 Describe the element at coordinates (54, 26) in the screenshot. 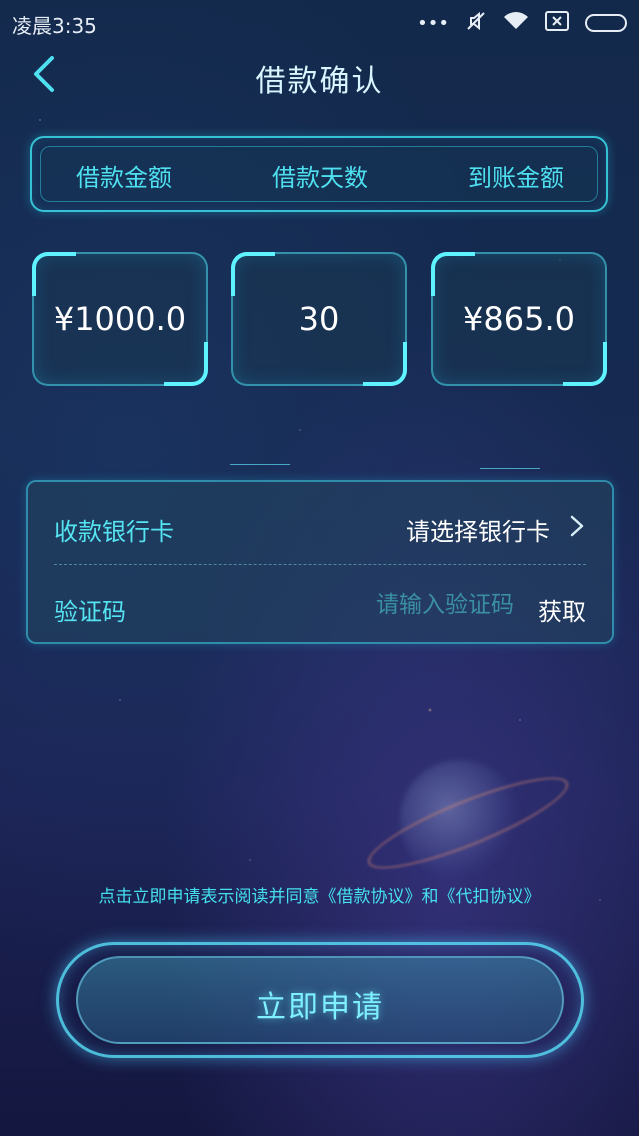

I see `status-time: 凌晨3:35` at that location.